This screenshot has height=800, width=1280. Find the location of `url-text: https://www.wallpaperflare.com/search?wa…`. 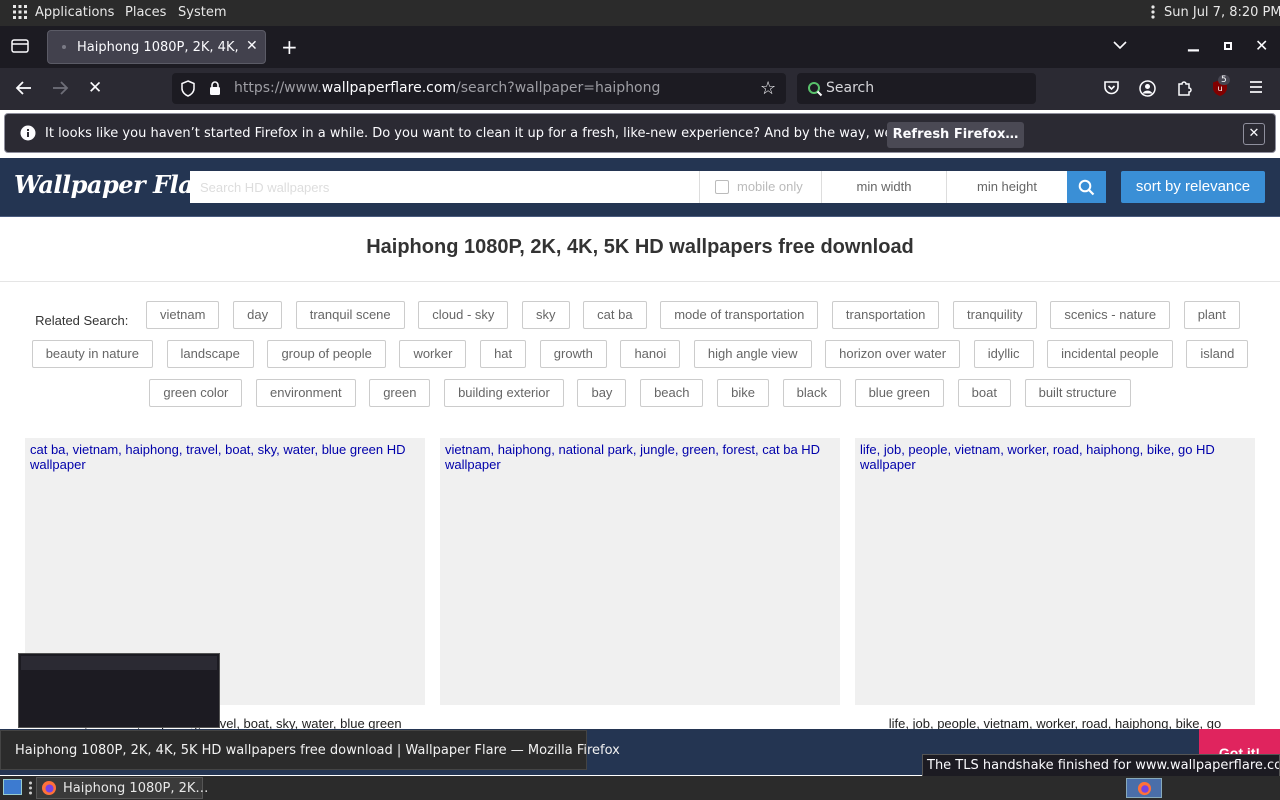

url-text: https://www.wallpaperflare.com/search?wa… is located at coordinates (447, 88).